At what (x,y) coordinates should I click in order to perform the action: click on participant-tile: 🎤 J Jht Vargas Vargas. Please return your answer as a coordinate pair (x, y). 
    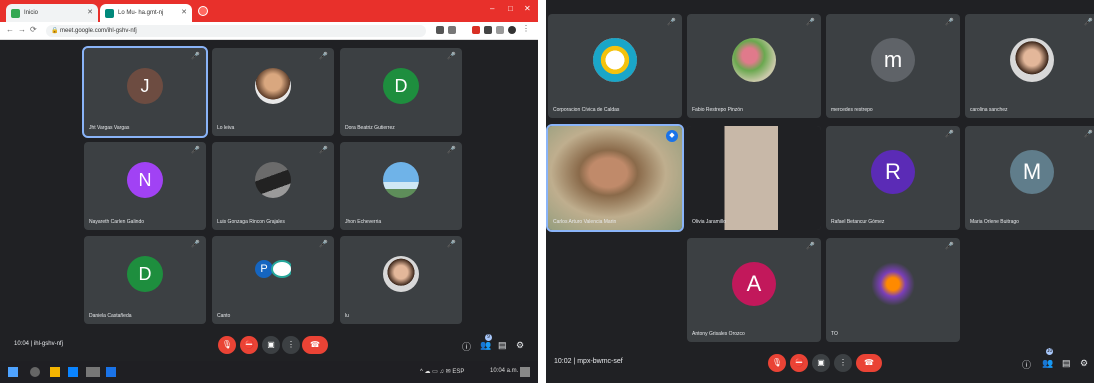
    Looking at the image, I should click on (145, 92).